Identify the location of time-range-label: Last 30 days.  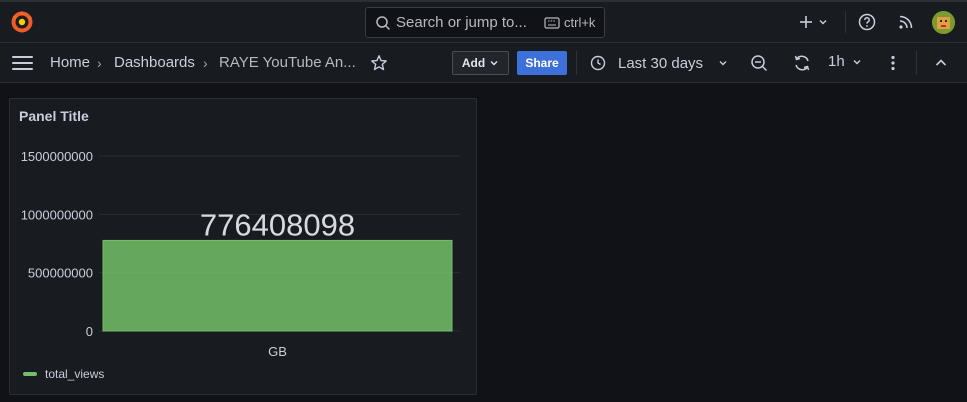
(661, 63).